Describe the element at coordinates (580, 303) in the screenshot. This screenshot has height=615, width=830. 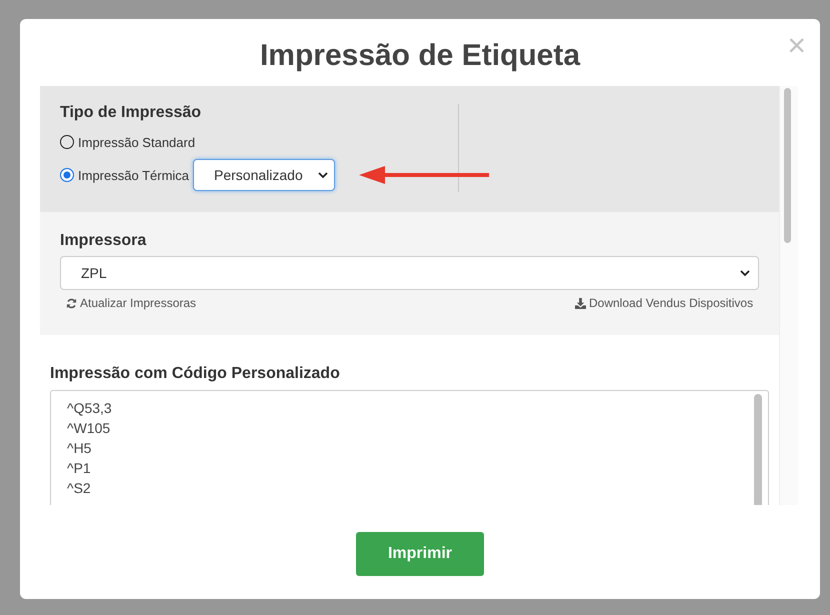
I see `download-icon` at that location.